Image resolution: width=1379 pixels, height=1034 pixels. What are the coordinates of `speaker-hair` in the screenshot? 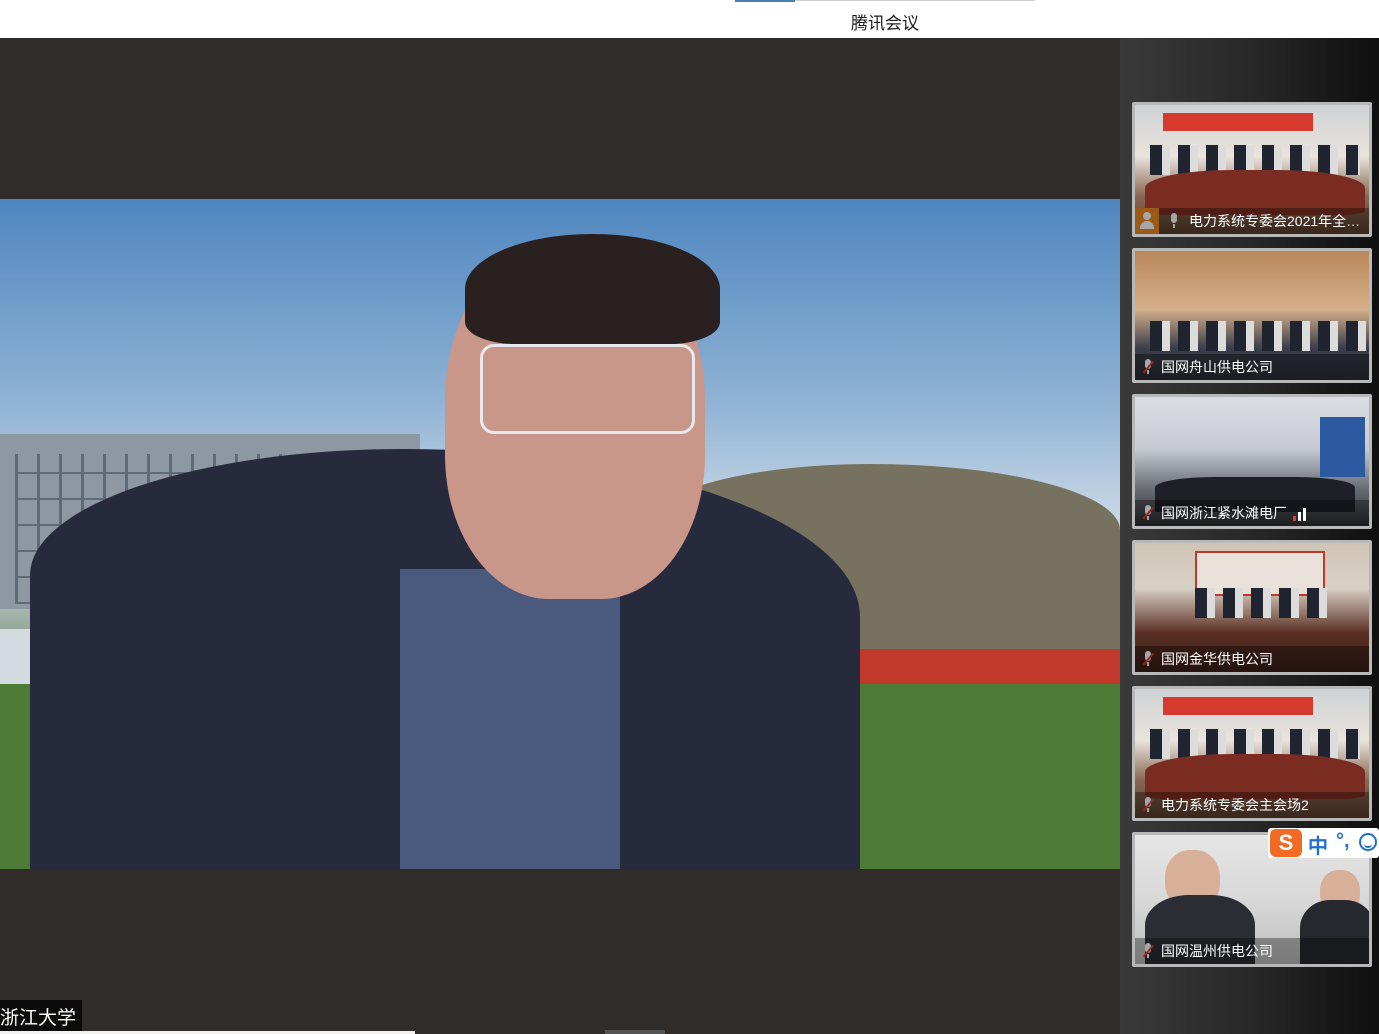 It's located at (592, 289).